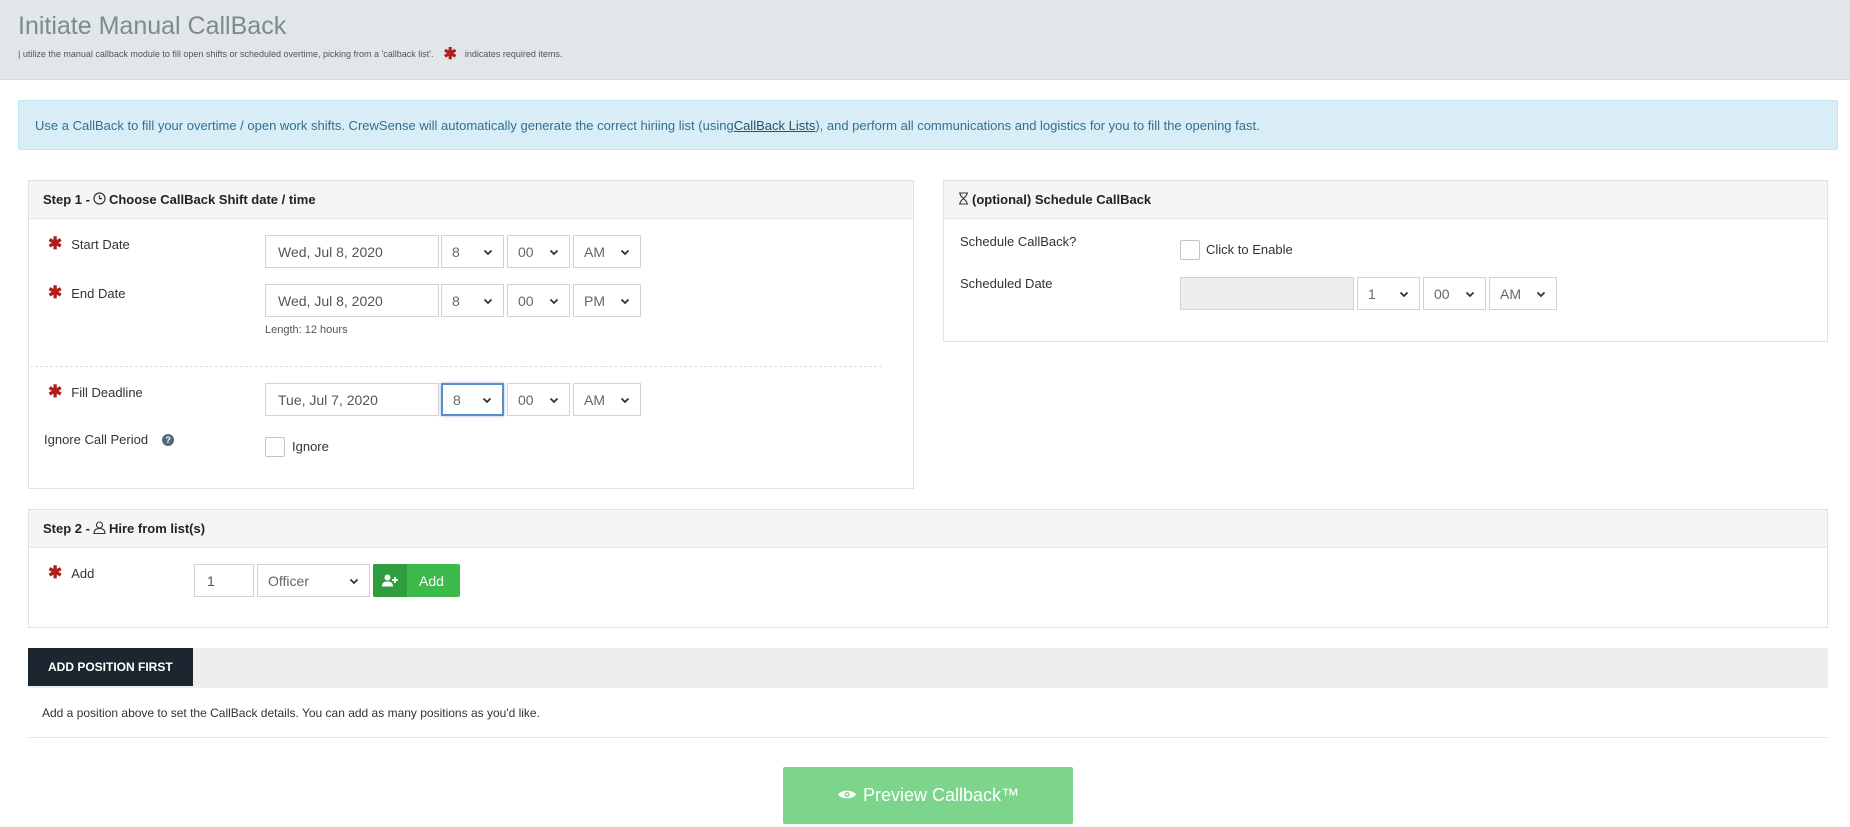 This screenshot has width=1850, height=827. I want to click on preview-callback-button: Preview Callback™, so click(928, 795).